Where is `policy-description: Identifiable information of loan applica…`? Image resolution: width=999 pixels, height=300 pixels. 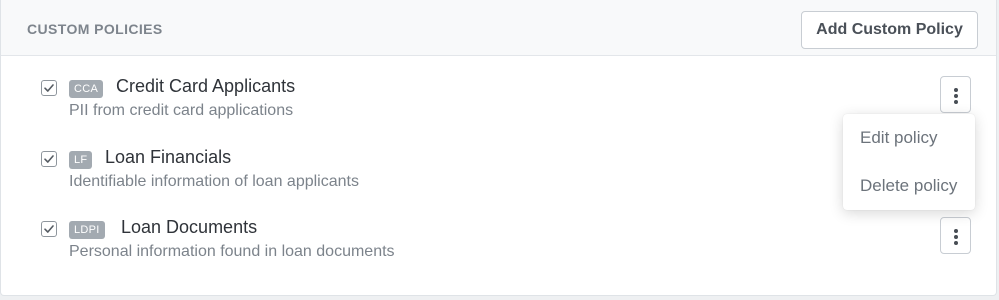
policy-description: Identifiable information of loan applica… is located at coordinates (214, 181).